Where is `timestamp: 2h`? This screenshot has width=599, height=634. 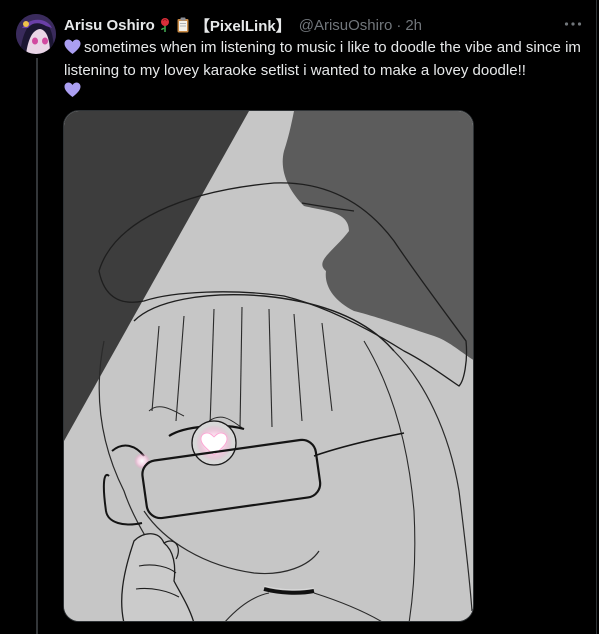
timestamp: 2h is located at coordinates (413, 25).